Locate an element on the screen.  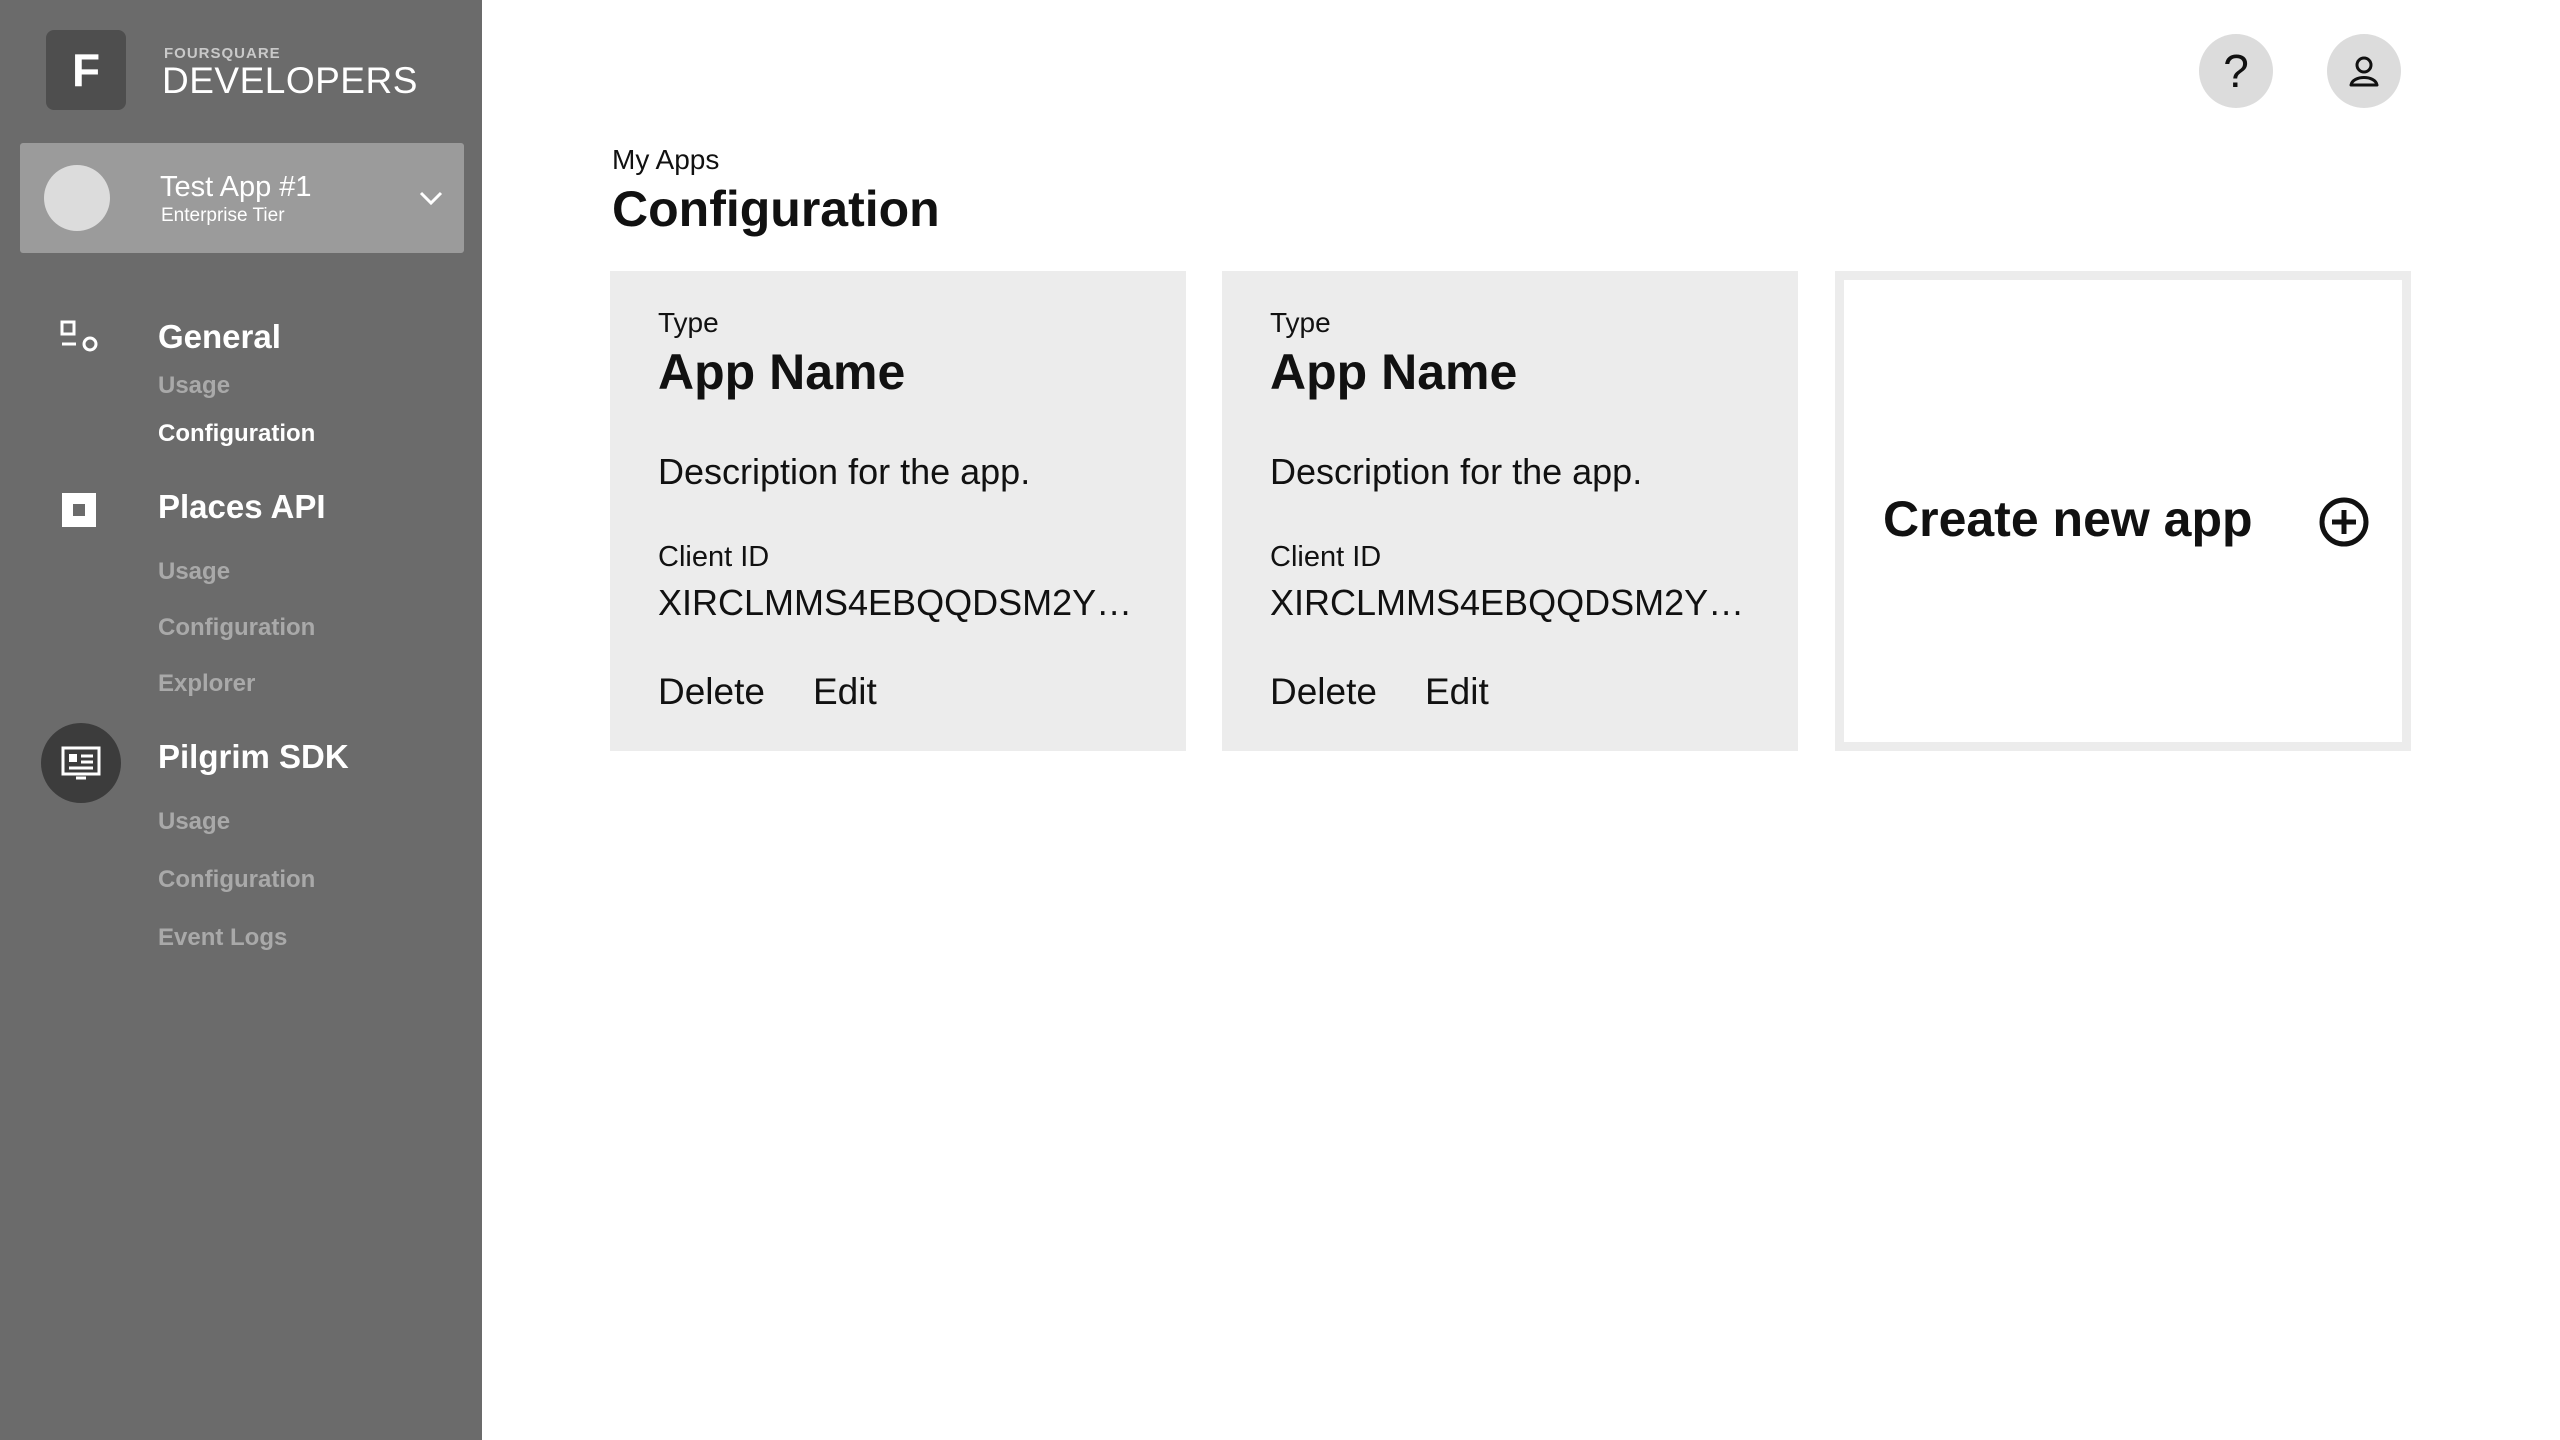
help-icon: ? is located at coordinates (2236, 71).